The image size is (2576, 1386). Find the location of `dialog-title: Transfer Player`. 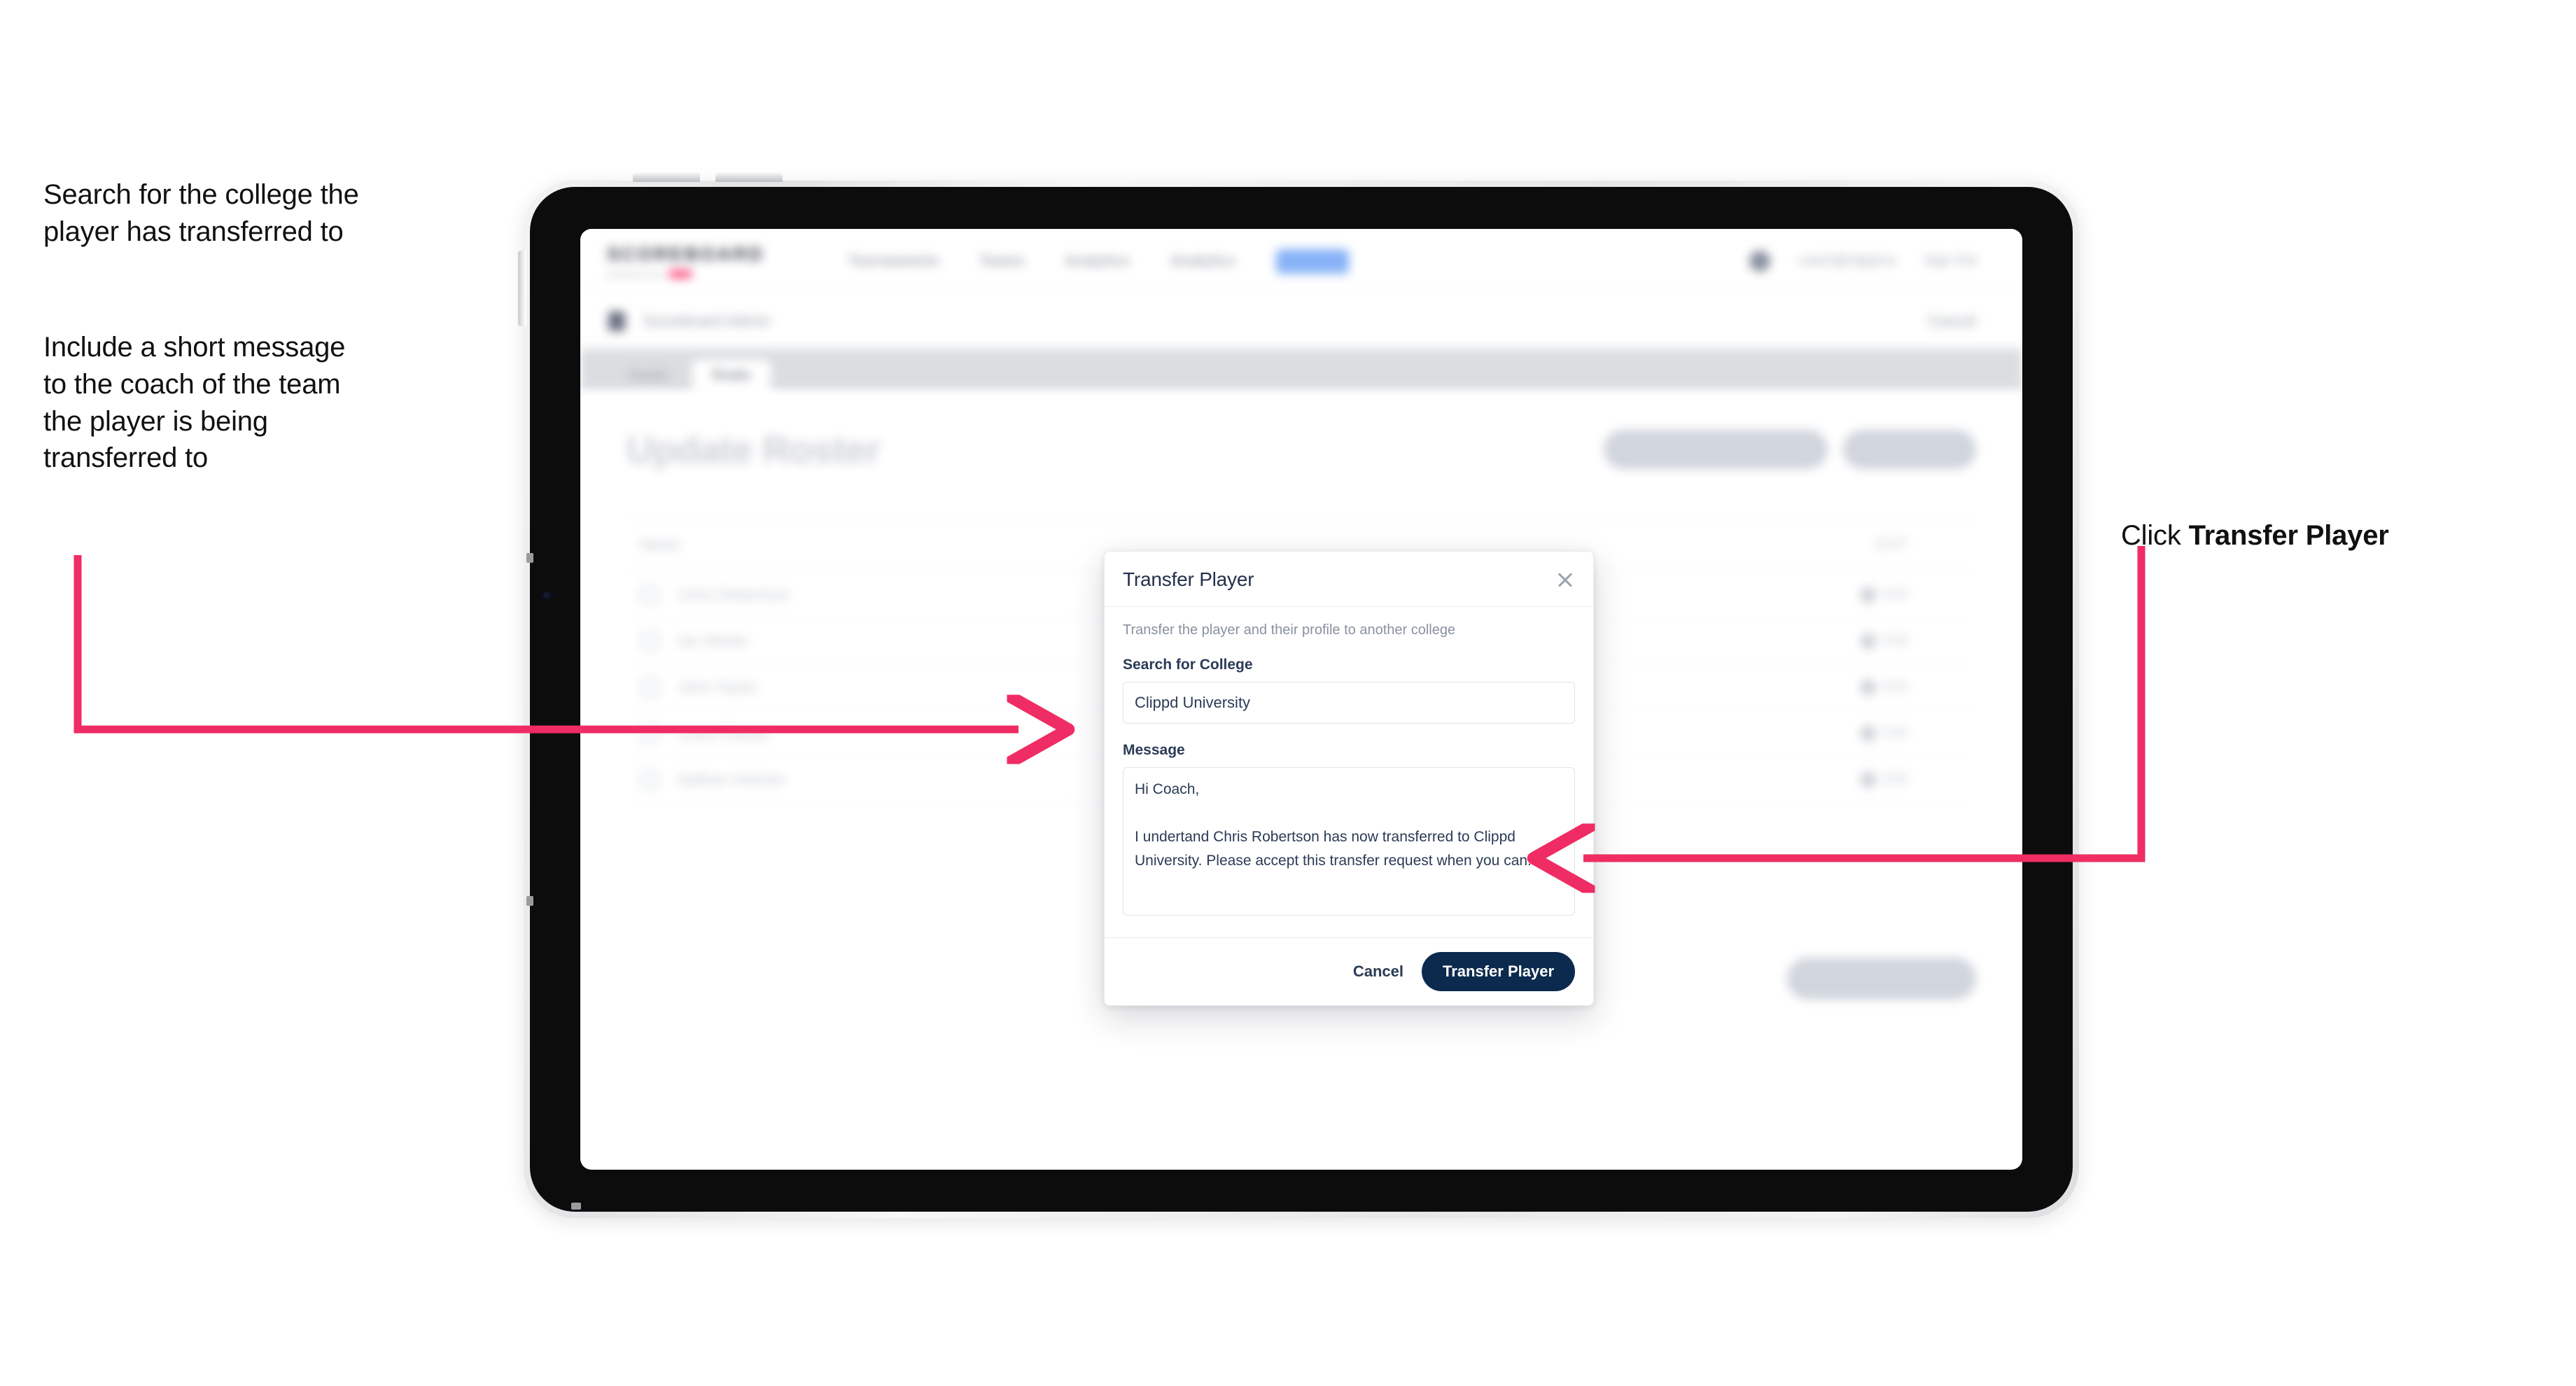

dialog-title: Transfer Player is located at coordinates (1188, 579).